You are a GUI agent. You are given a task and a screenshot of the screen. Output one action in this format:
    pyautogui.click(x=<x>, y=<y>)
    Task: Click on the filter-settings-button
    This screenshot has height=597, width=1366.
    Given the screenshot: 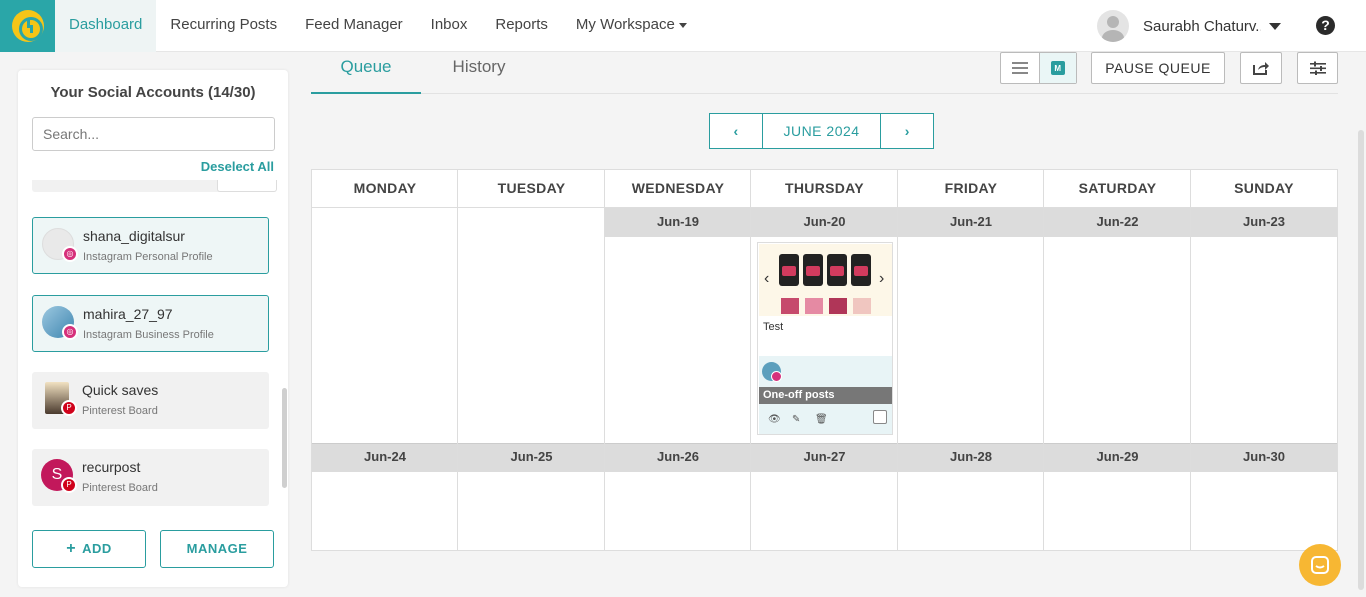 What is the action you would take?
    pyautogui.click(x=1317, y=68)
    